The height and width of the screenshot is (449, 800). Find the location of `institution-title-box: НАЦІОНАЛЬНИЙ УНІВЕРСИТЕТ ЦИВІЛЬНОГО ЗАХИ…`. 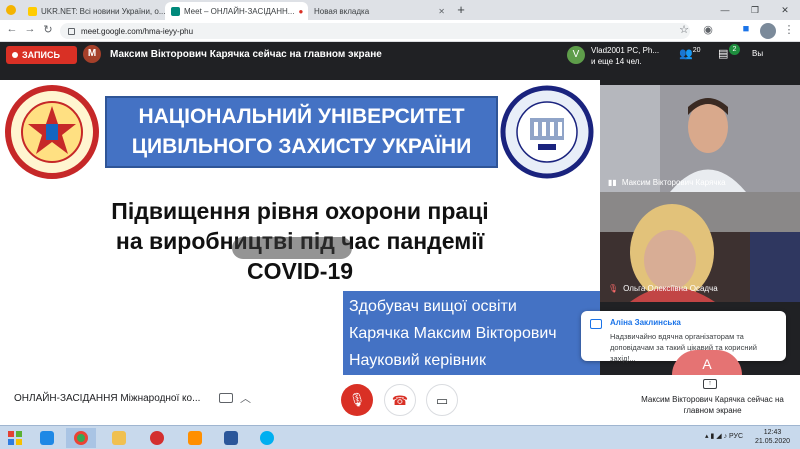

institution-title-box: НАЦІОНАЛЬНИЙ УНІВЕРСИТЕТ ЦИВІЛЬНОГО ЗАХИ… is located at coordinates (301, 132).